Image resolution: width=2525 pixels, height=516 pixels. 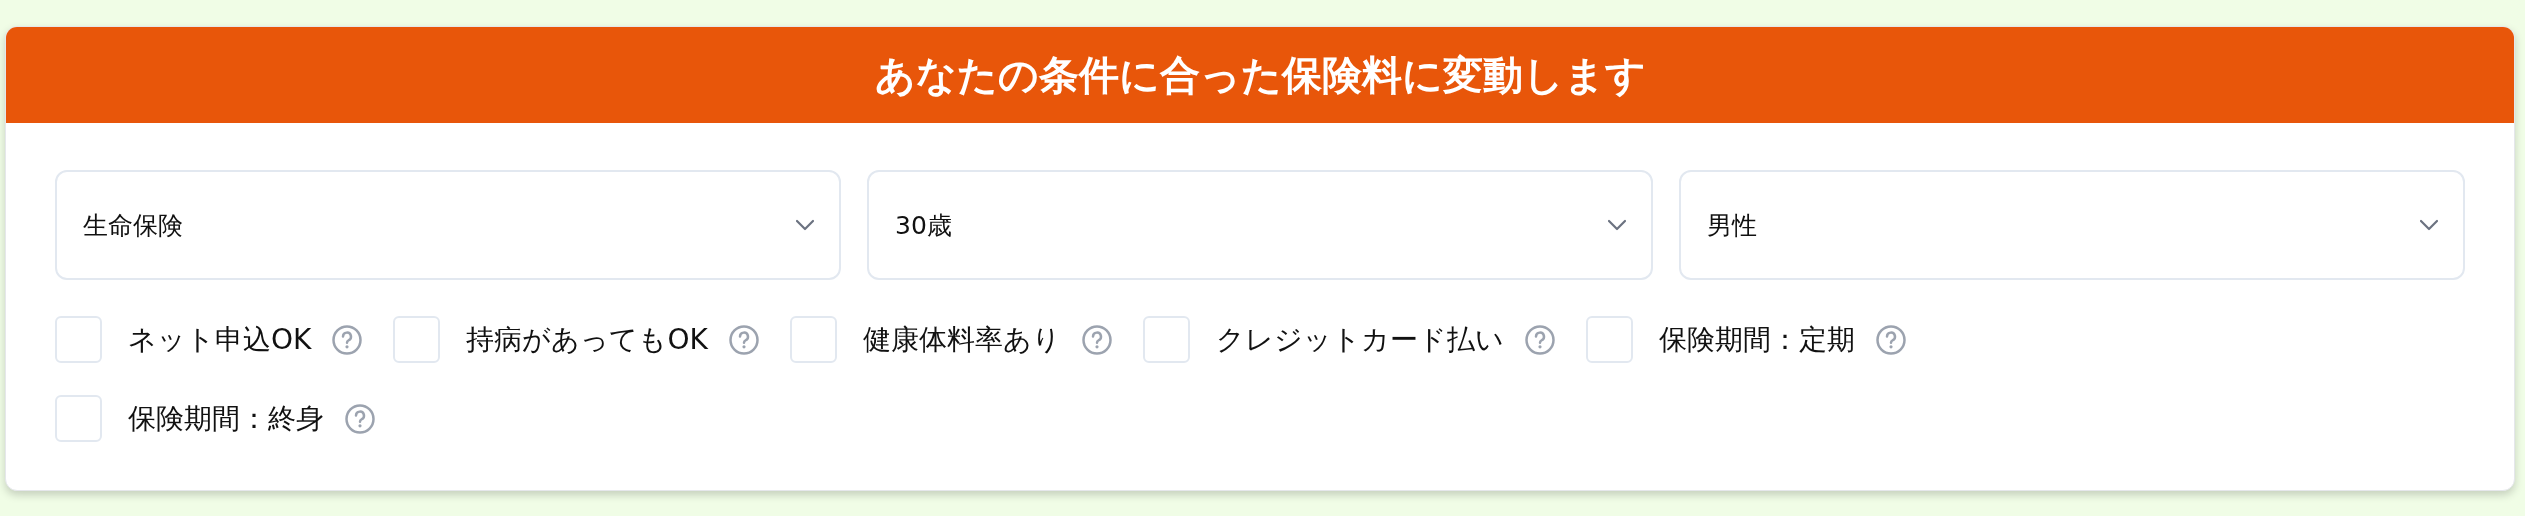 I want to click on option-label: 健康体料率あり, so click(x=961, y=339).